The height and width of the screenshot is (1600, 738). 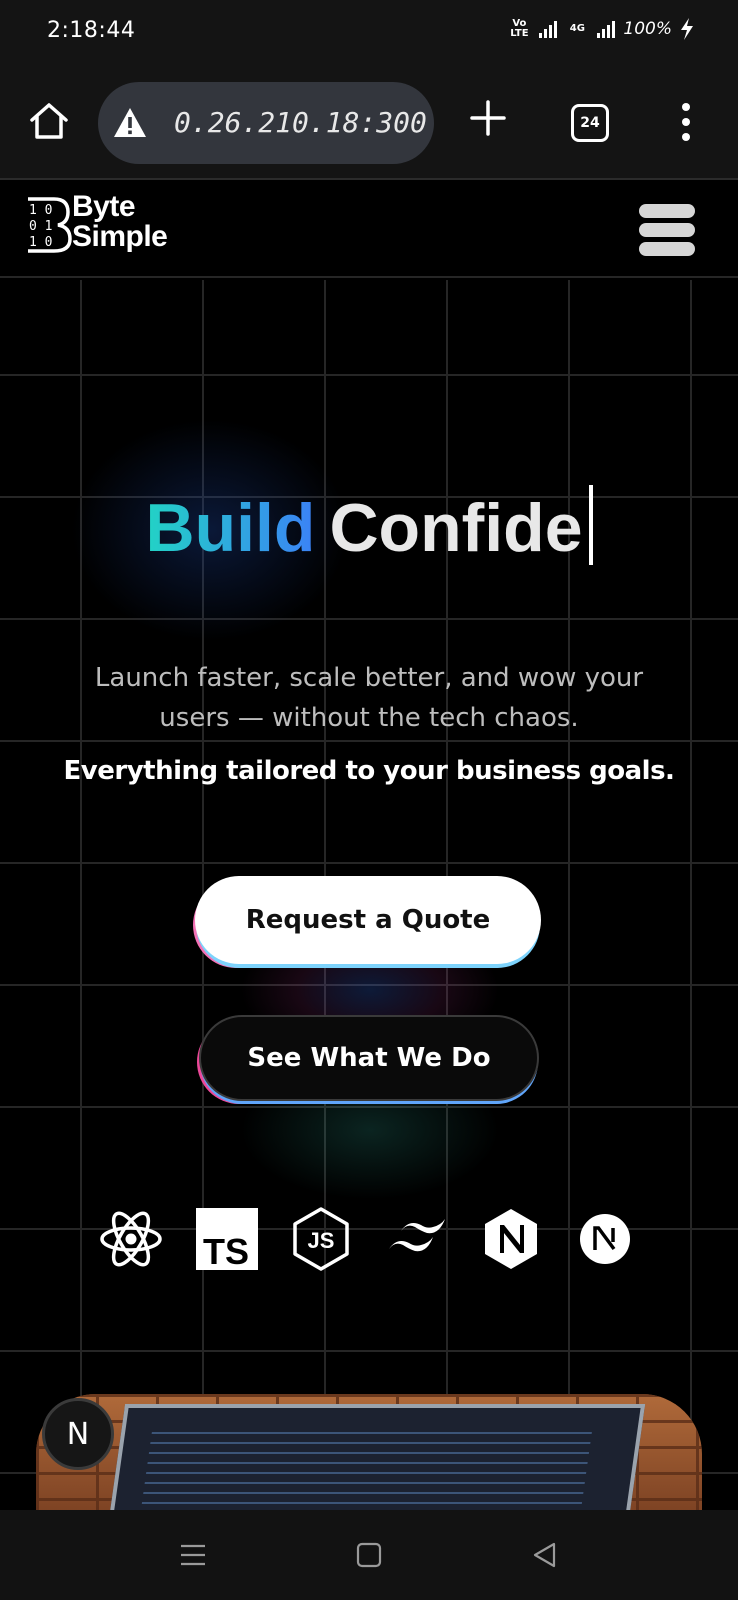 I want to click on see-what-we-do-button: See What We Do, so click(x=369, y=1058).